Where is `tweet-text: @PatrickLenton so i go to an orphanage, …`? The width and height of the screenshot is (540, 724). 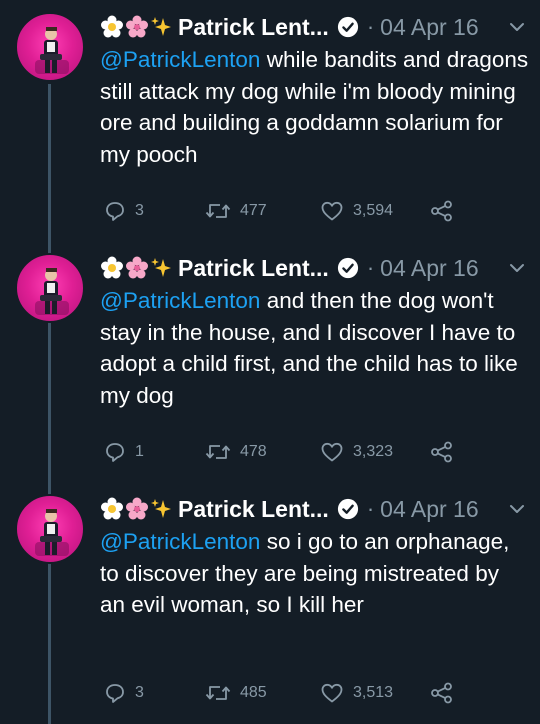
tweet-text: @PatrickLenton so i go to an orphanage, … is located at coordinates (315, 573).